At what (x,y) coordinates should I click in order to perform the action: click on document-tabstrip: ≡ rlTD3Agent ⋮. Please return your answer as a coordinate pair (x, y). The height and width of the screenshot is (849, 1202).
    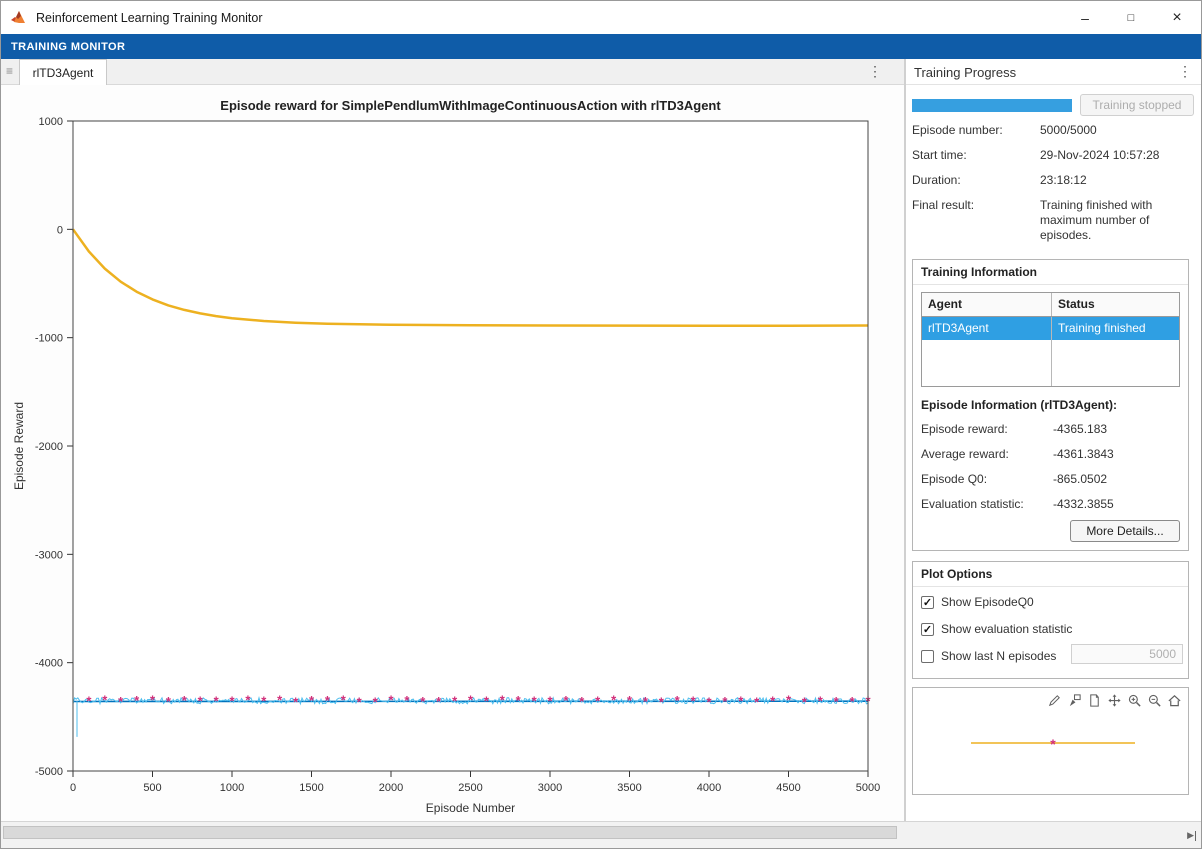
    Looking at the image, I should click on (452, 72).